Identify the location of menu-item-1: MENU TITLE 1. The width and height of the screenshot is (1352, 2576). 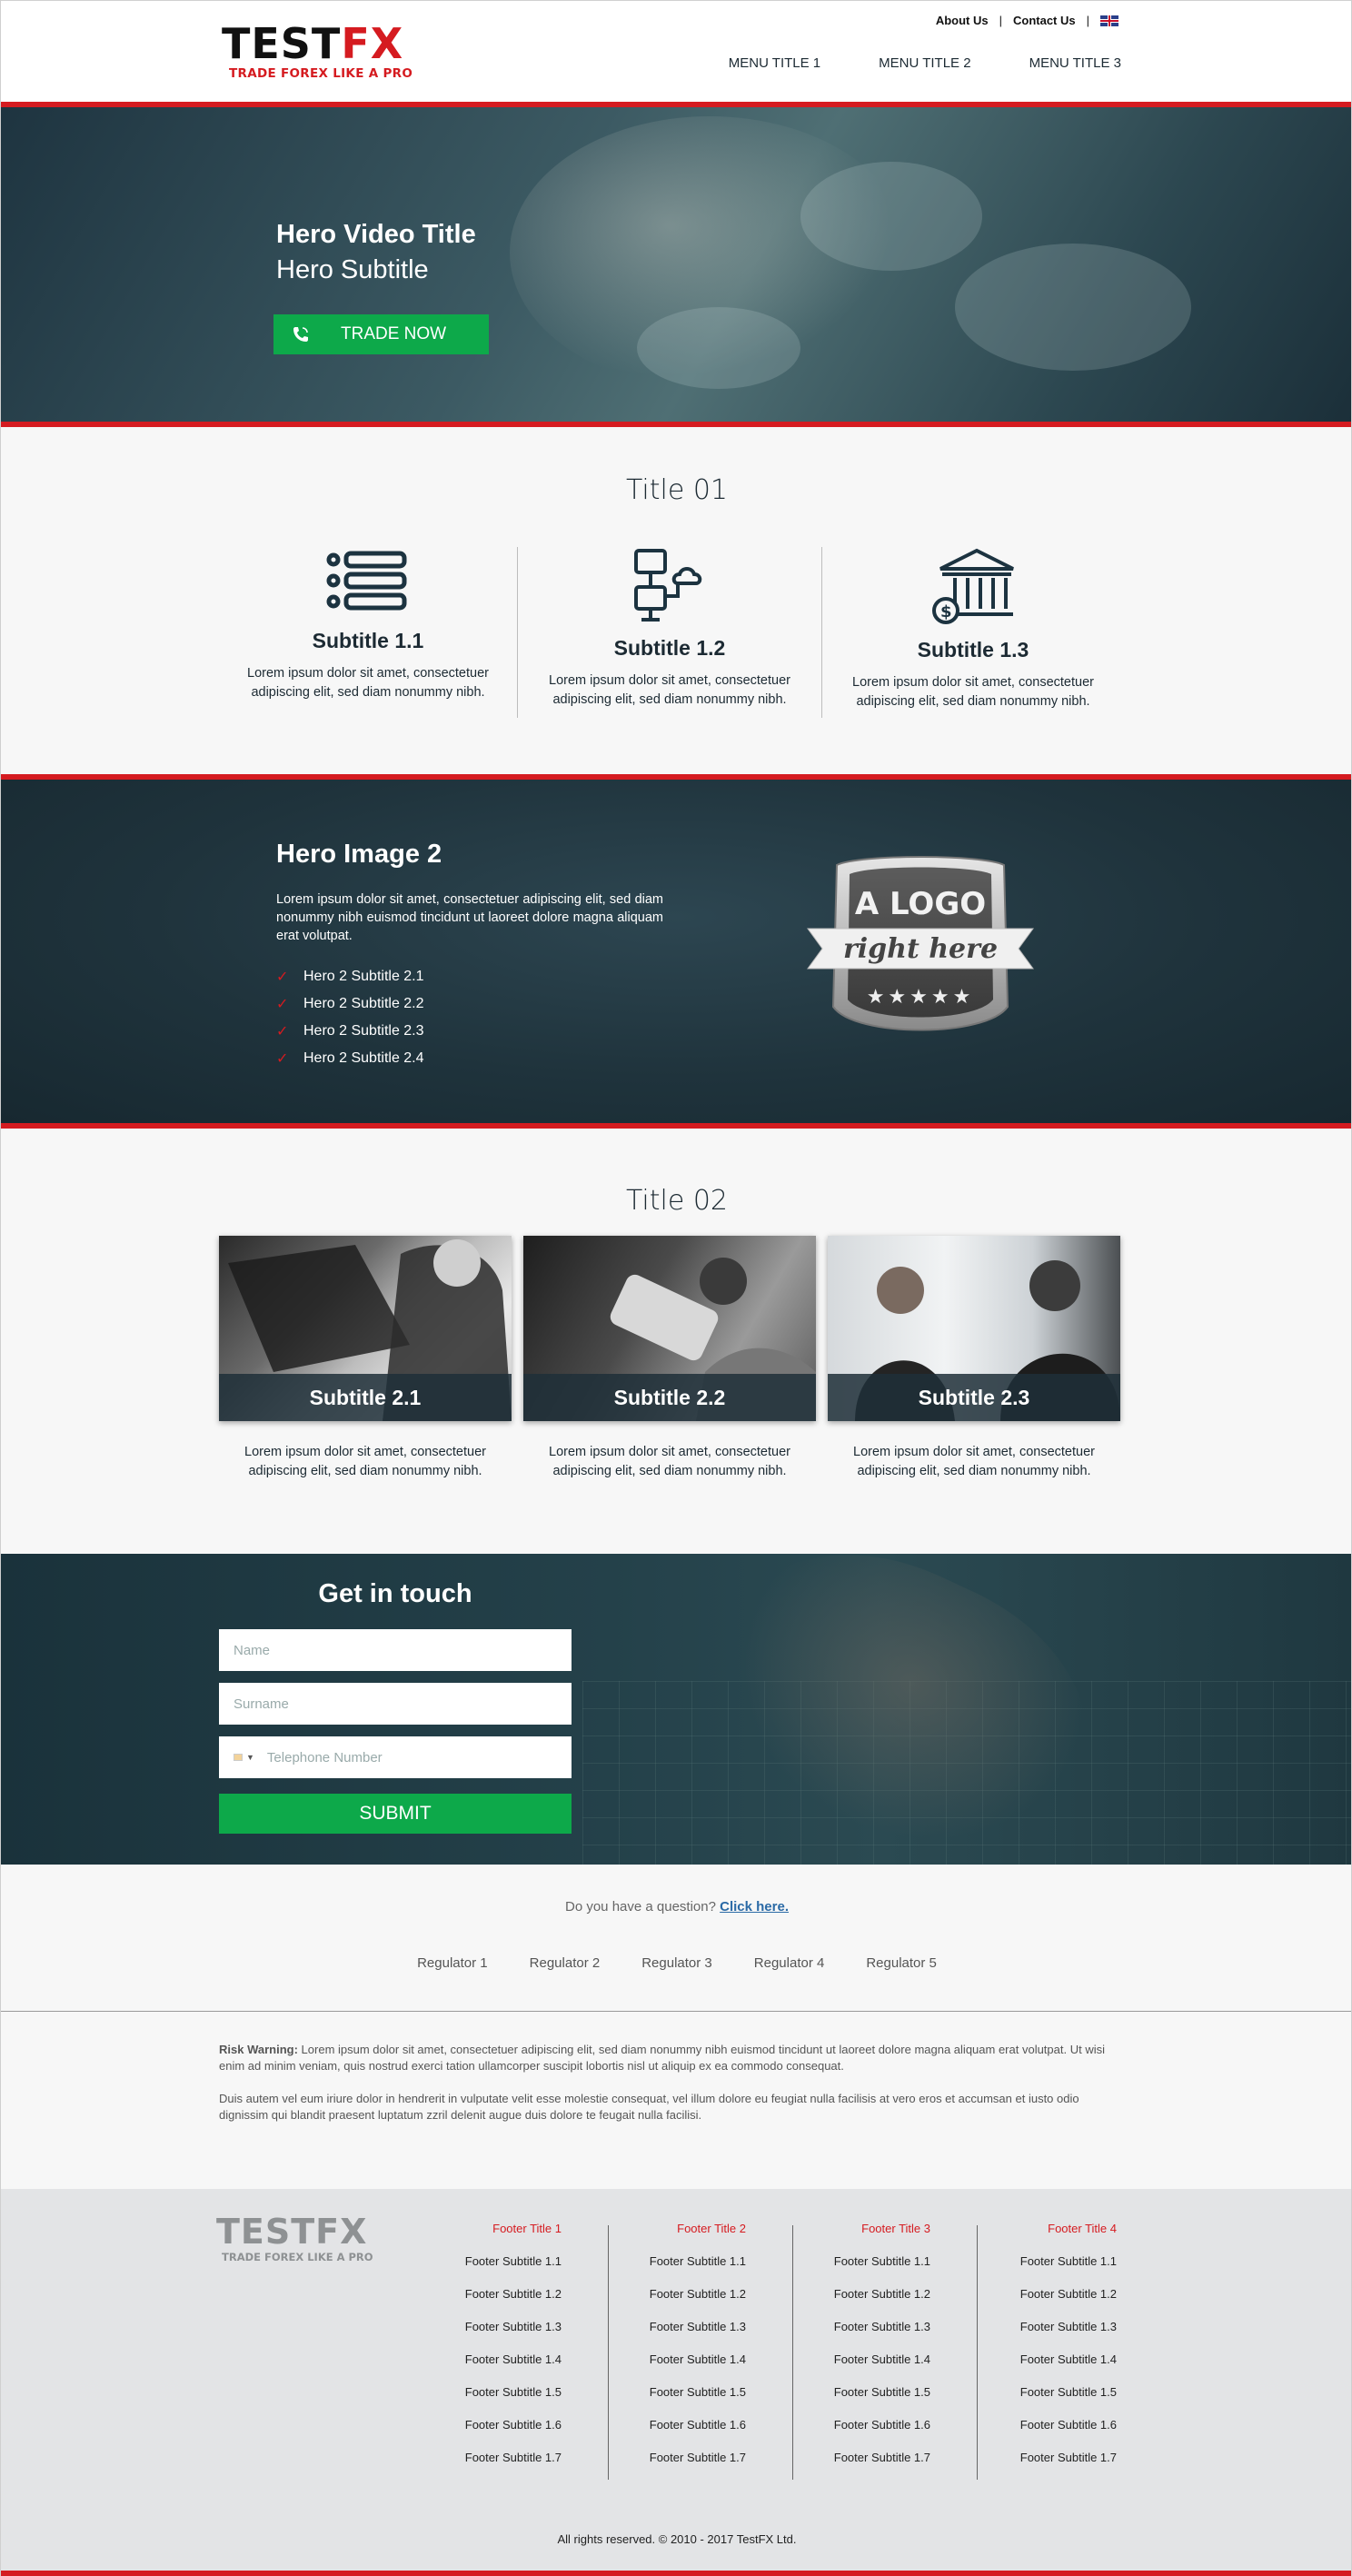
(774, 63).